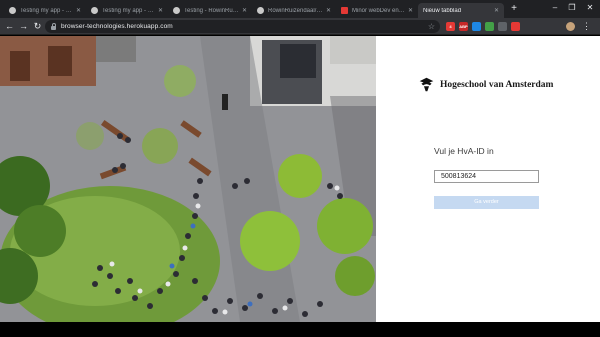  What do you see at coordinates (450, 26) in the screenshot?
I see `extension-translate-icon: 4` at bounding box center [450, 26].